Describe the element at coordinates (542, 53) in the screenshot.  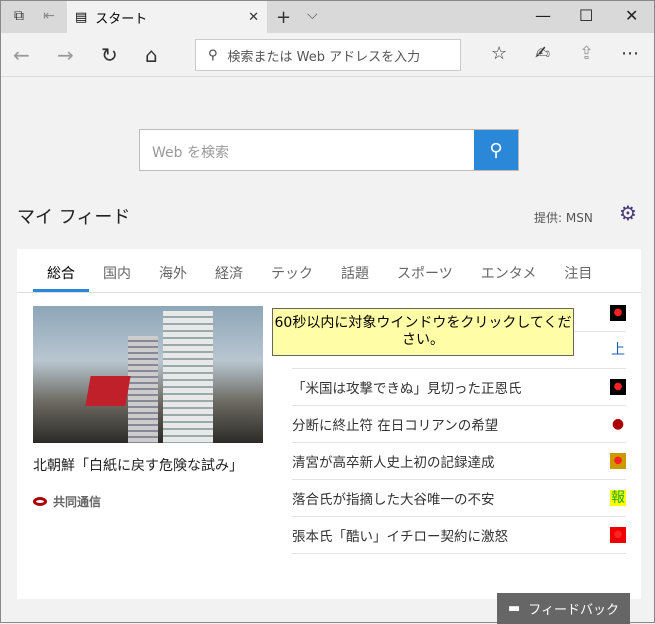
I see `pen-icon: ✍` at that location.